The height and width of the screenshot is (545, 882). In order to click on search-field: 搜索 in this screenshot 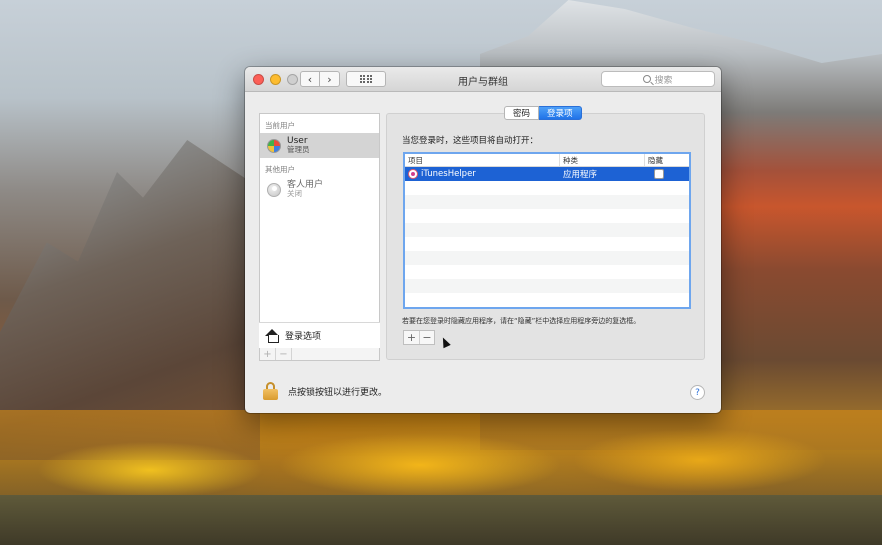, I will do `click(658, 79)`.